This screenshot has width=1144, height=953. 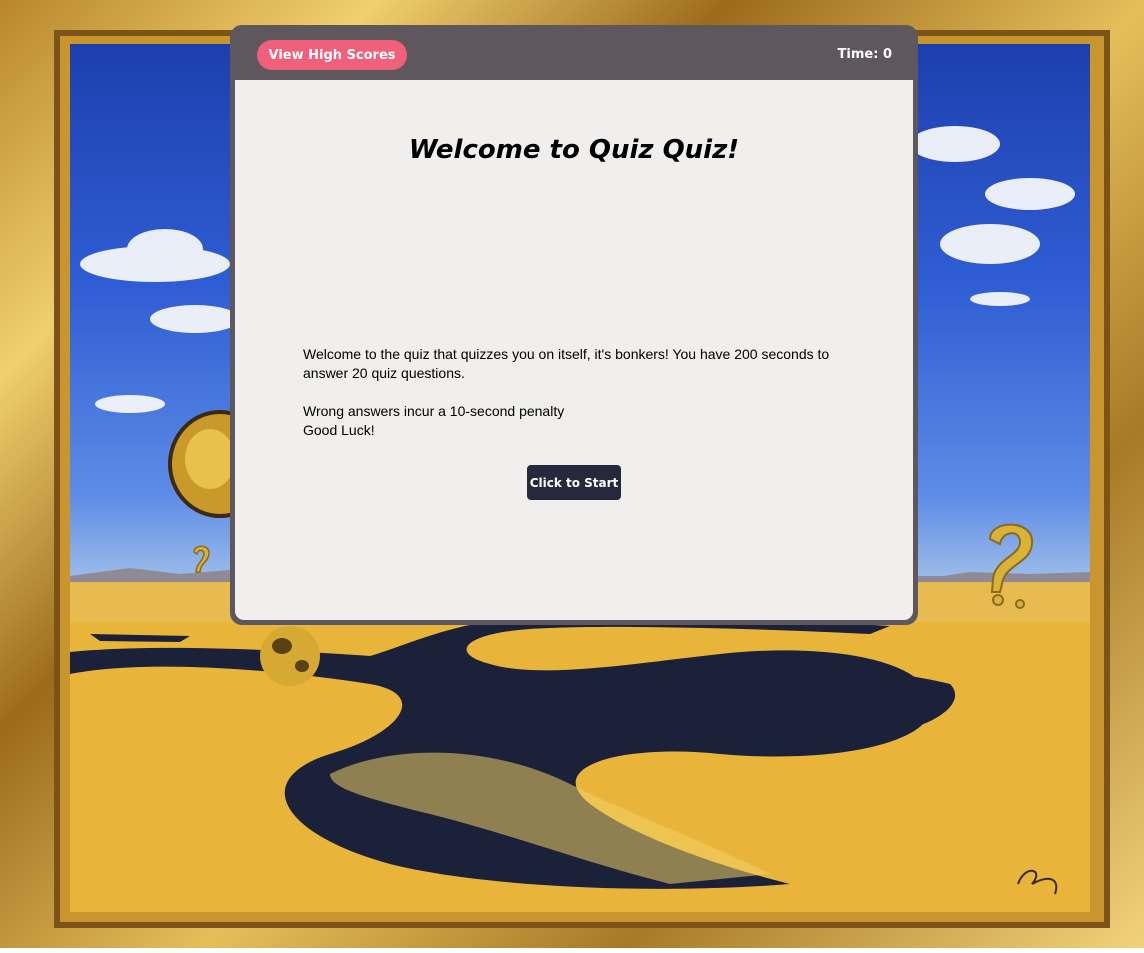 What do you see at coordinates (860, 54) in the screenshot?
I see `timer-label: Time:` at bounding box center [860, 54].